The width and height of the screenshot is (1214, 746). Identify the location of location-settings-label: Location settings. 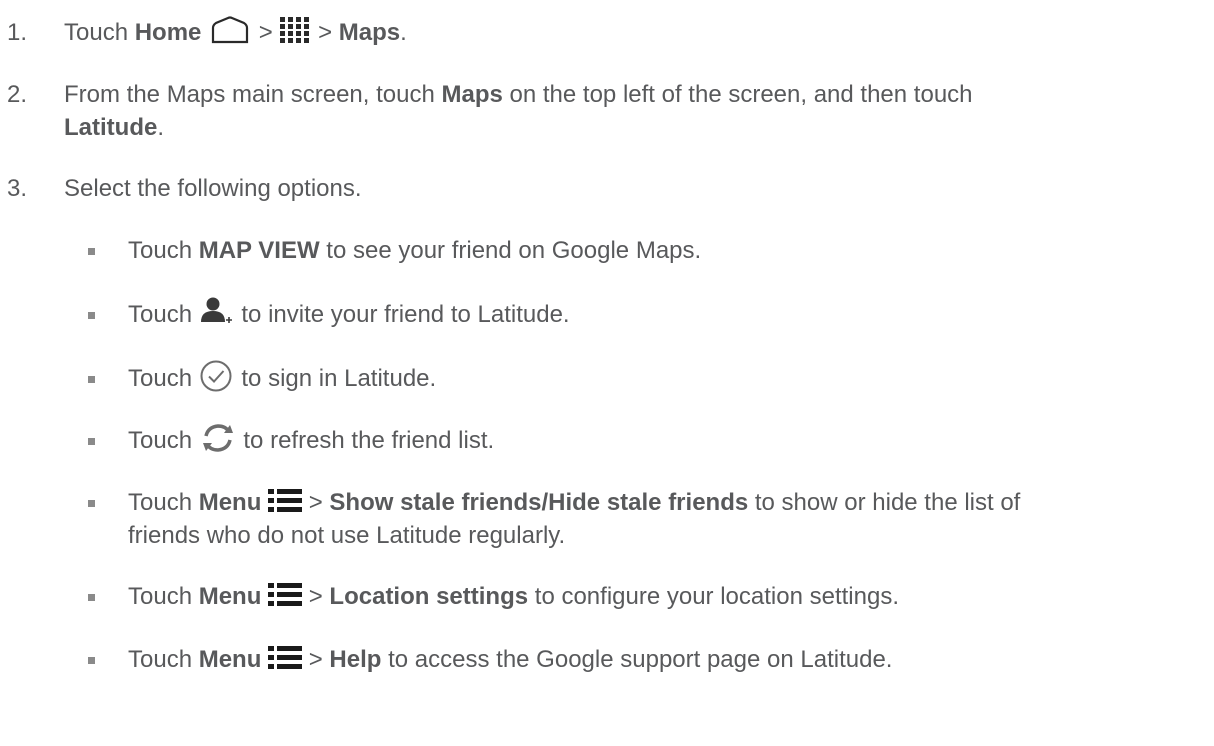
(429, 596).